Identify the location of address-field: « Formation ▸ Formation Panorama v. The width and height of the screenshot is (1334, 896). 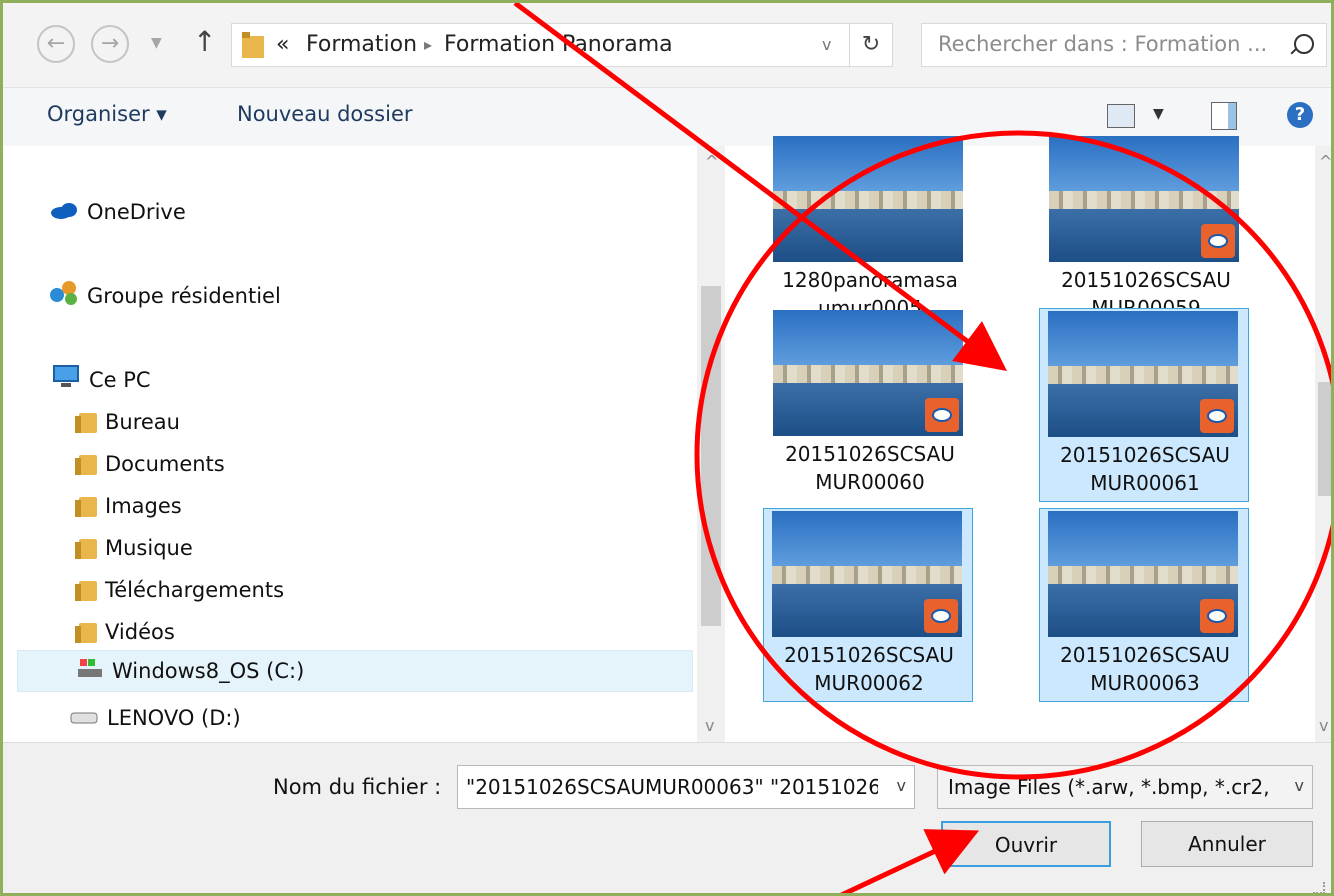
(541, 45).